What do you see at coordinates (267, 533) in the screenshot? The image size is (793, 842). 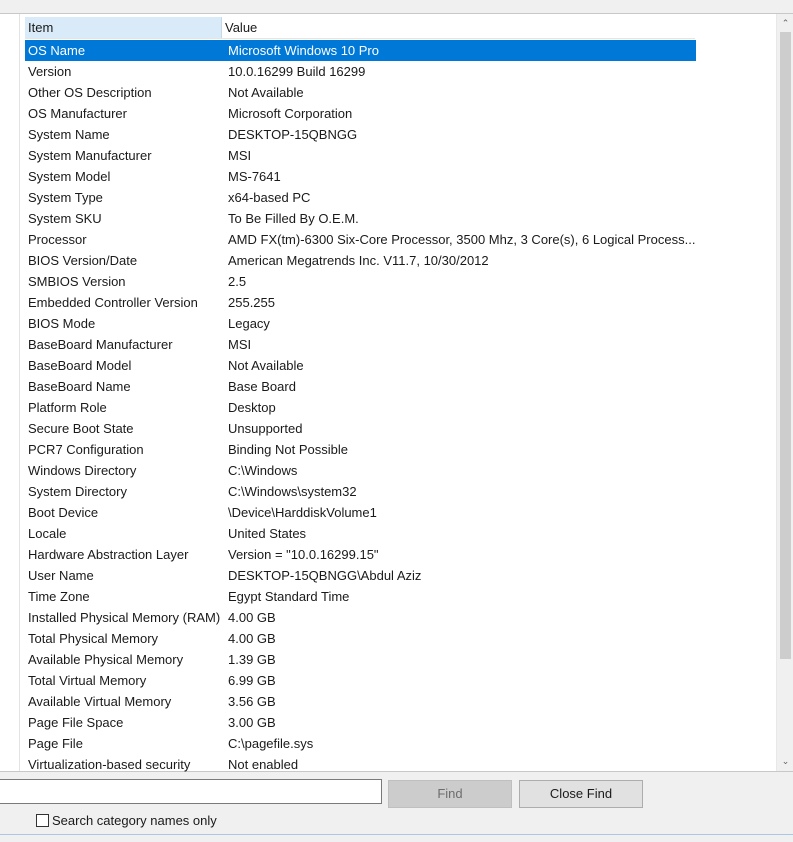 I see `row-value-cell: United States` at bounding box center [267, 533].